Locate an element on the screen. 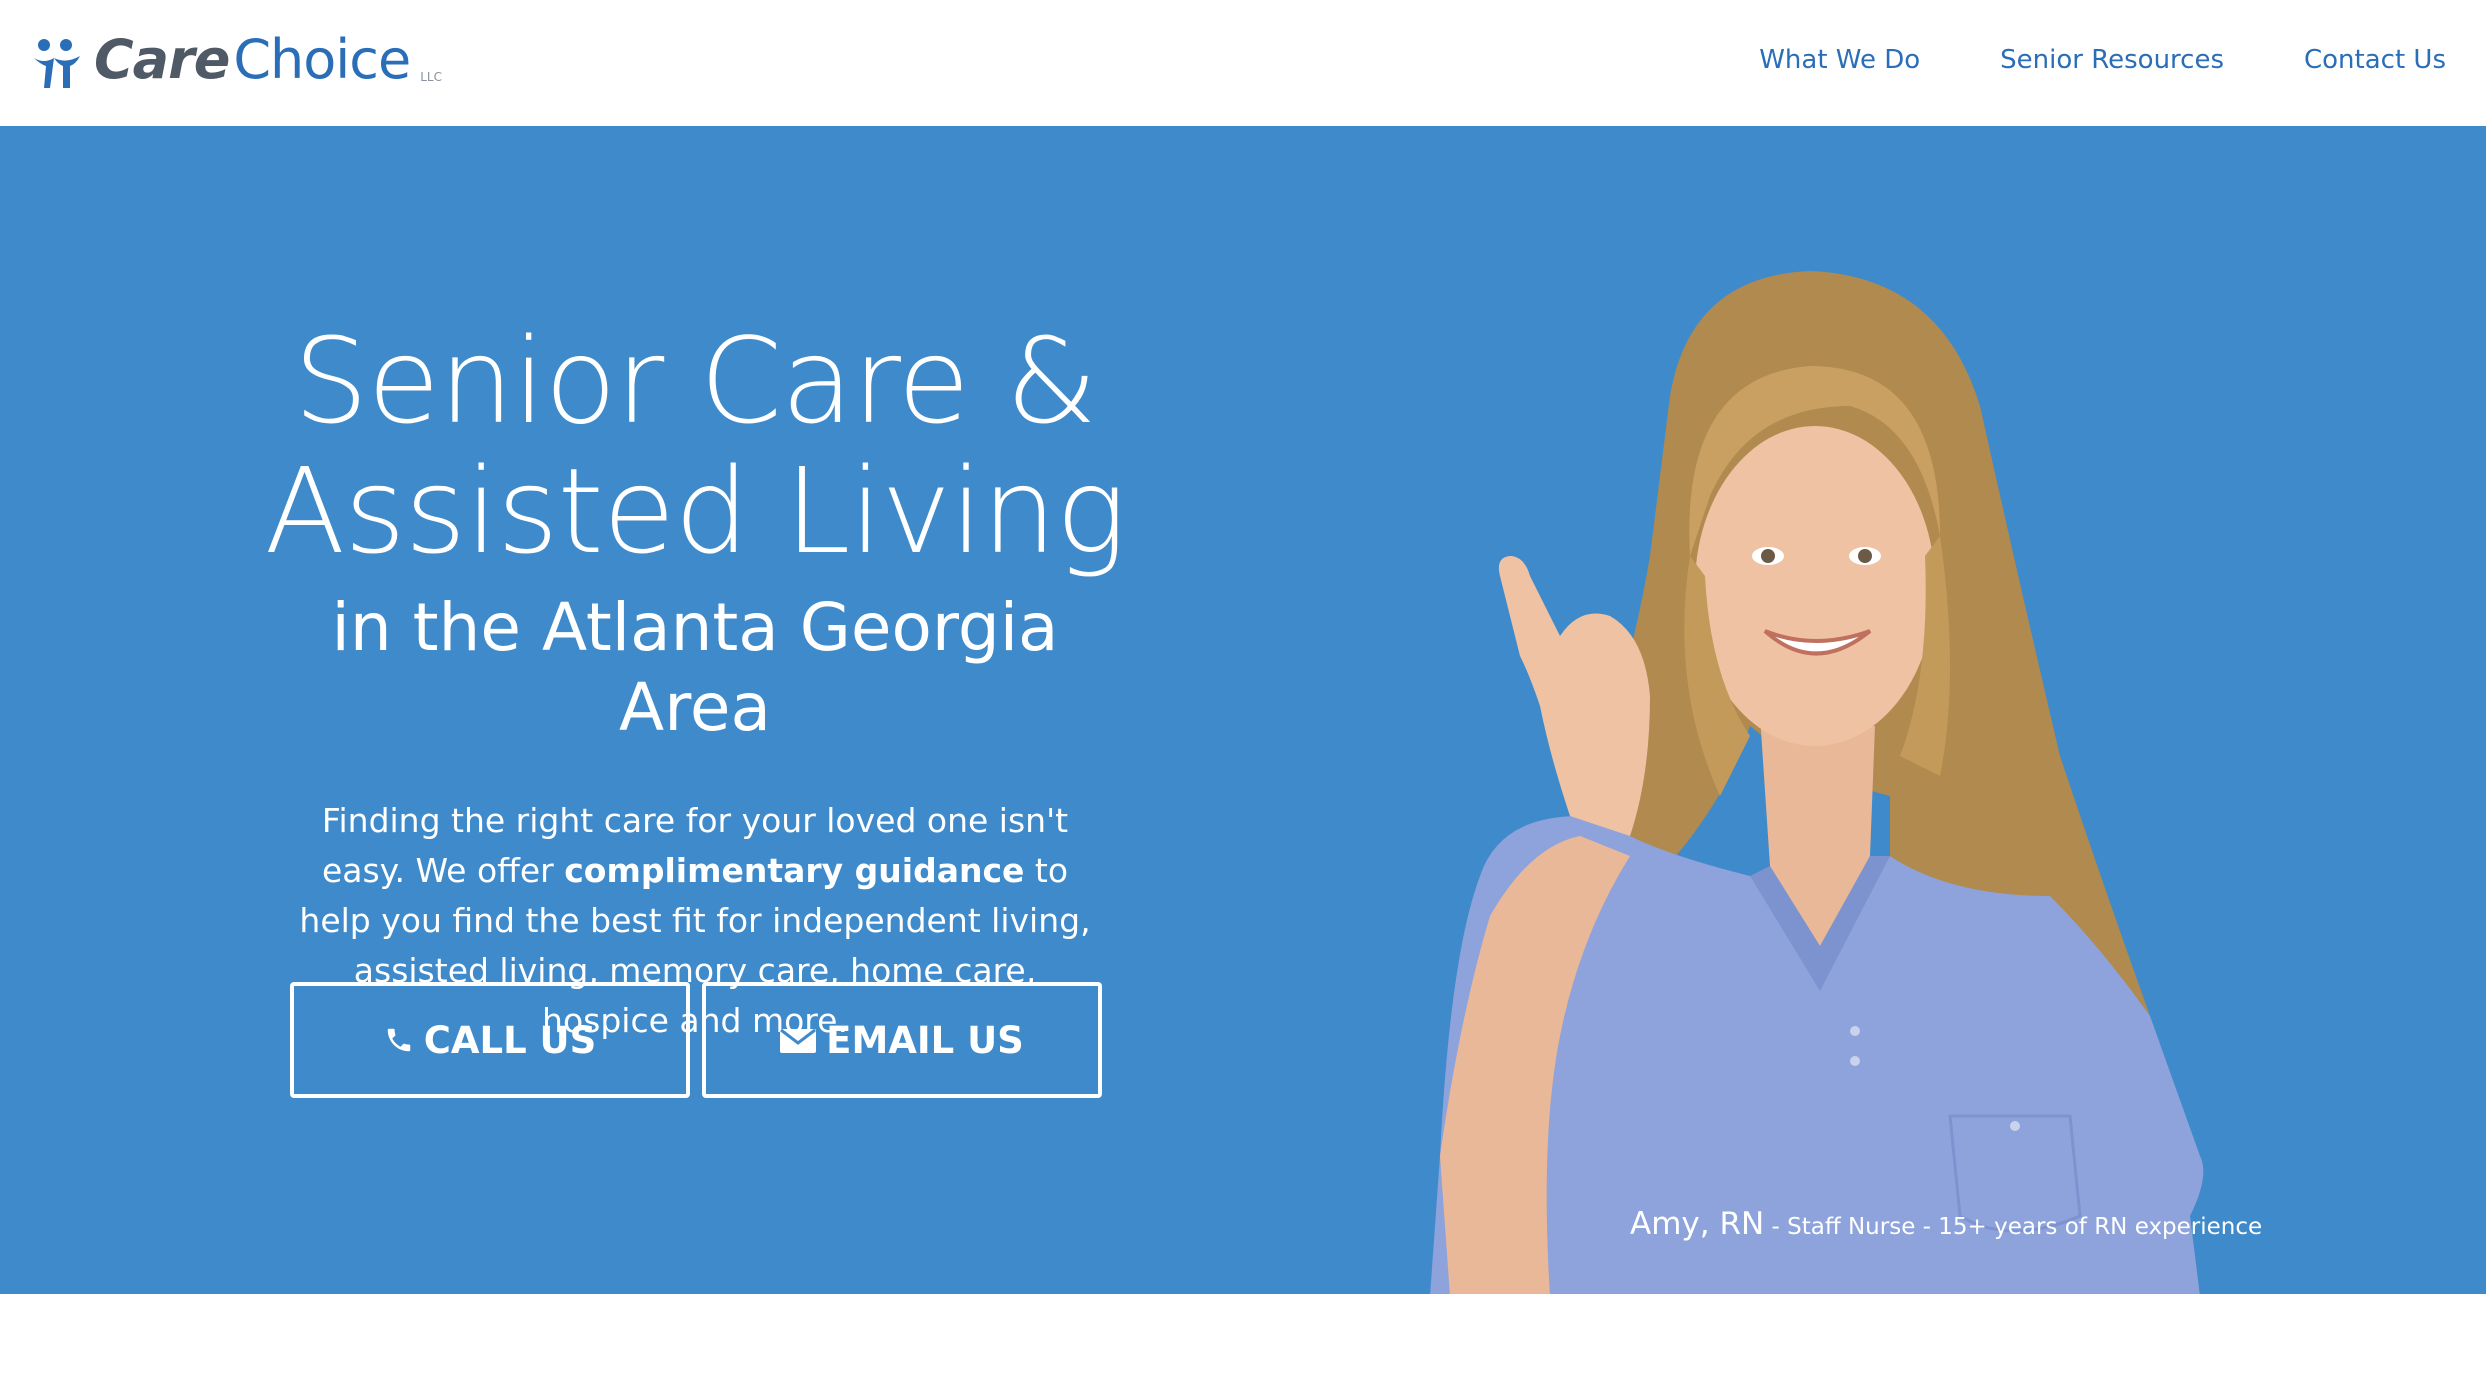  hero-body-bold: complimentary guidance is located at coordinates (794, 870).